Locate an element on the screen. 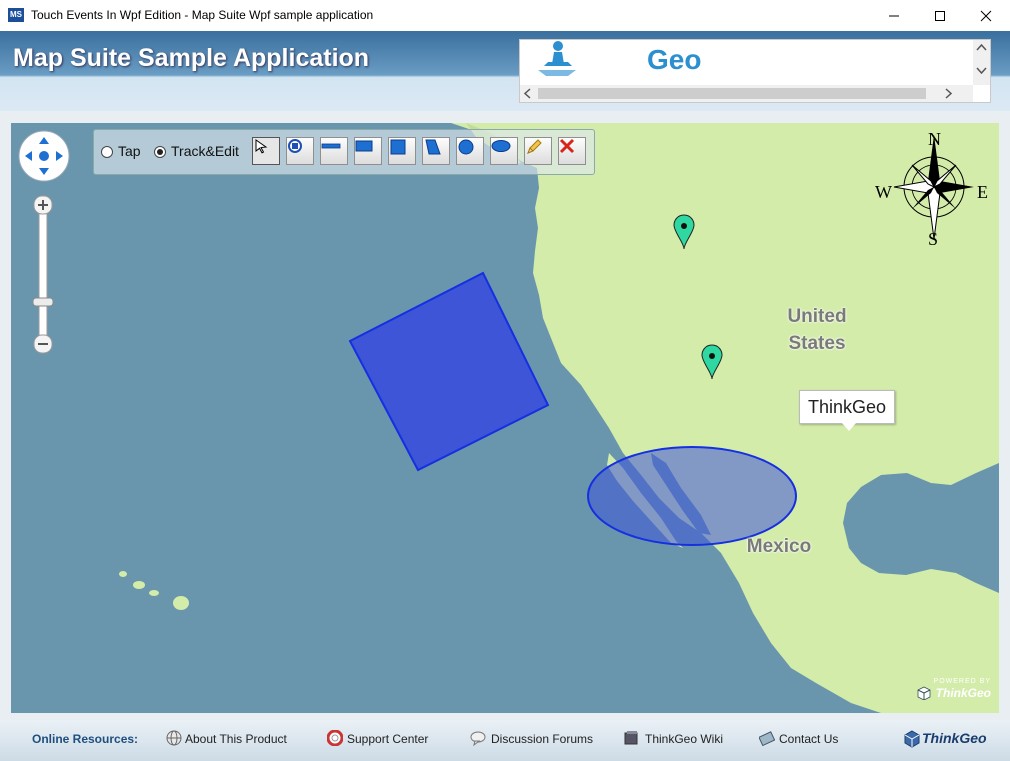  powered-by-logo: POWERED BY ThinkGeo is located at coordinates (955, 689).